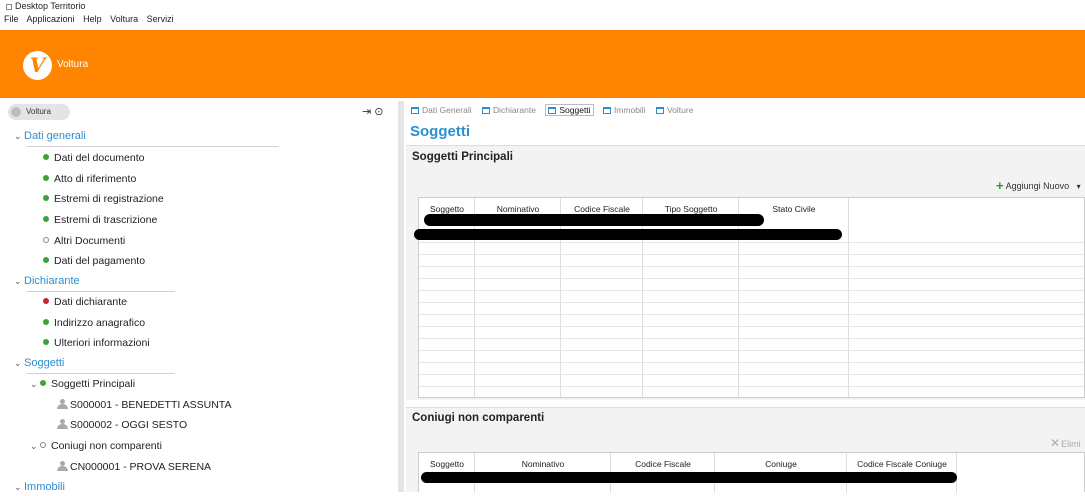 Image resolution: width=1085 pixels, height=496 pixels. I want to click on tree-item-altri-documenti: Altri Documenti, so click(84, 241).